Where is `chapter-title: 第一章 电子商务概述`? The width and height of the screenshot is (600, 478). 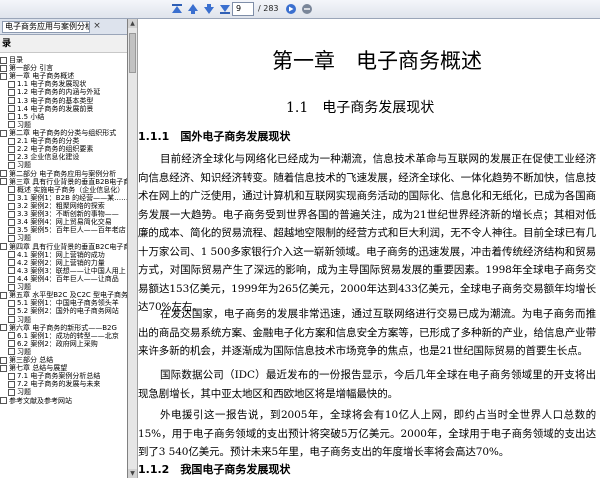 chapter-title: 第一章 电子商务概述 is located at coordinates (377, 61).